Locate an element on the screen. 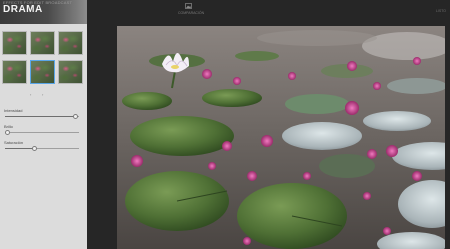  saturation-slider-handle is located at coordinates (34, 148).